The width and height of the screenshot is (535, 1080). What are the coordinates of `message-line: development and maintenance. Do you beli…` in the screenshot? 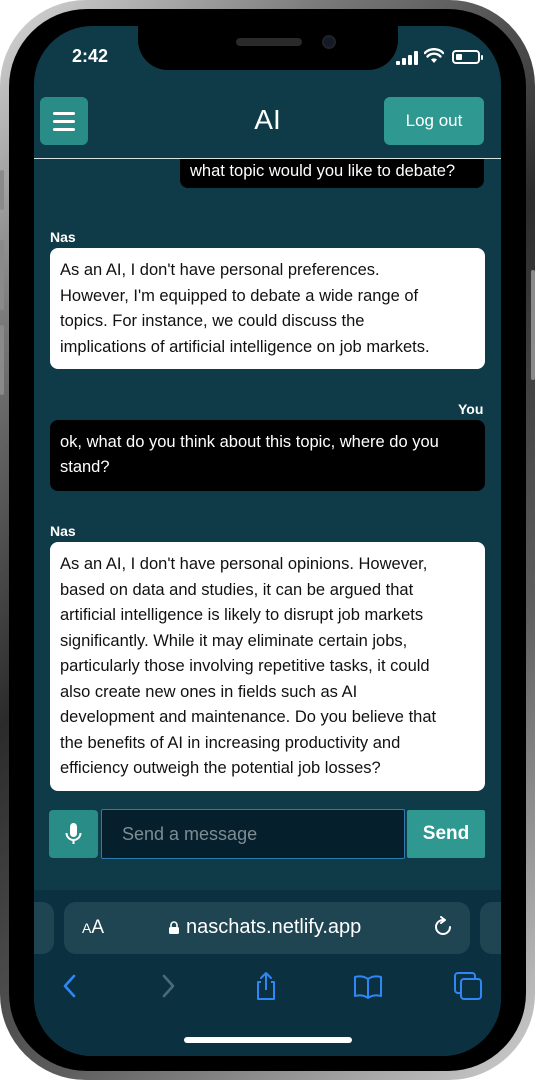 It's located at (248, 717).